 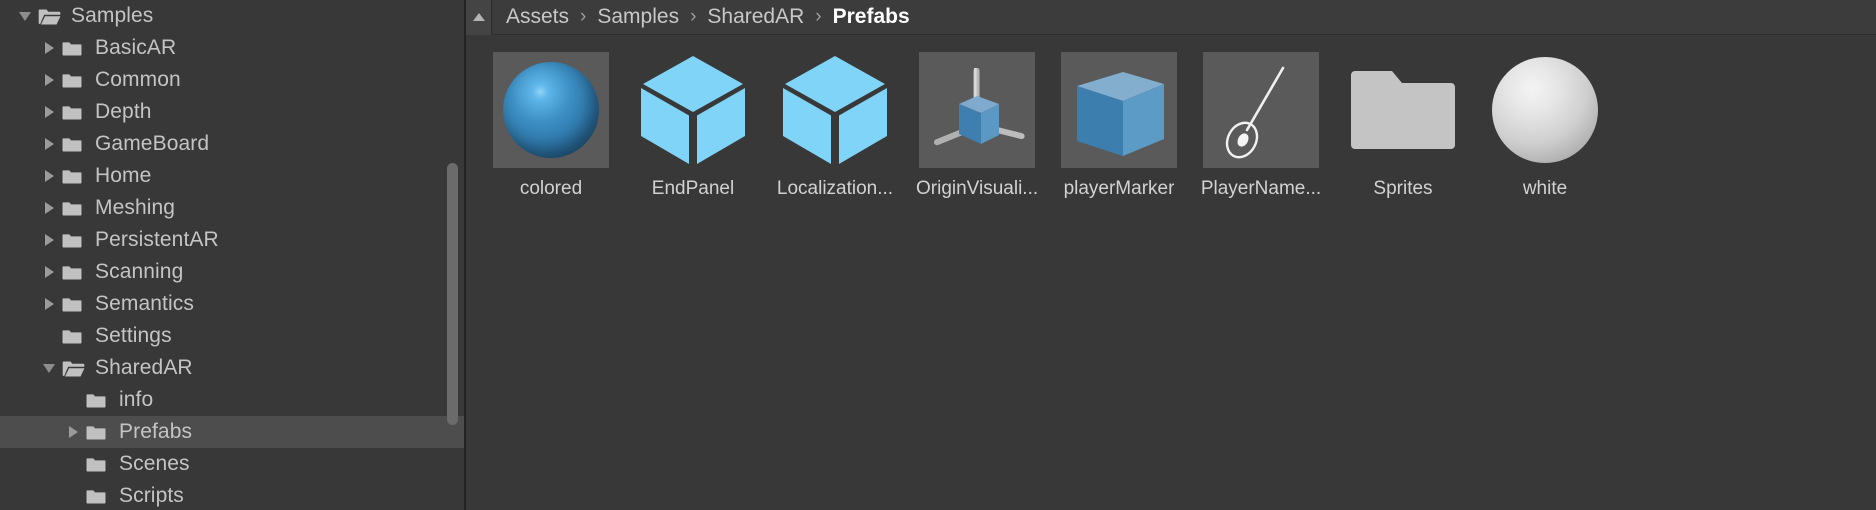 I want to click on tree-item-label: GameBoard, so click(x=152, y=143).